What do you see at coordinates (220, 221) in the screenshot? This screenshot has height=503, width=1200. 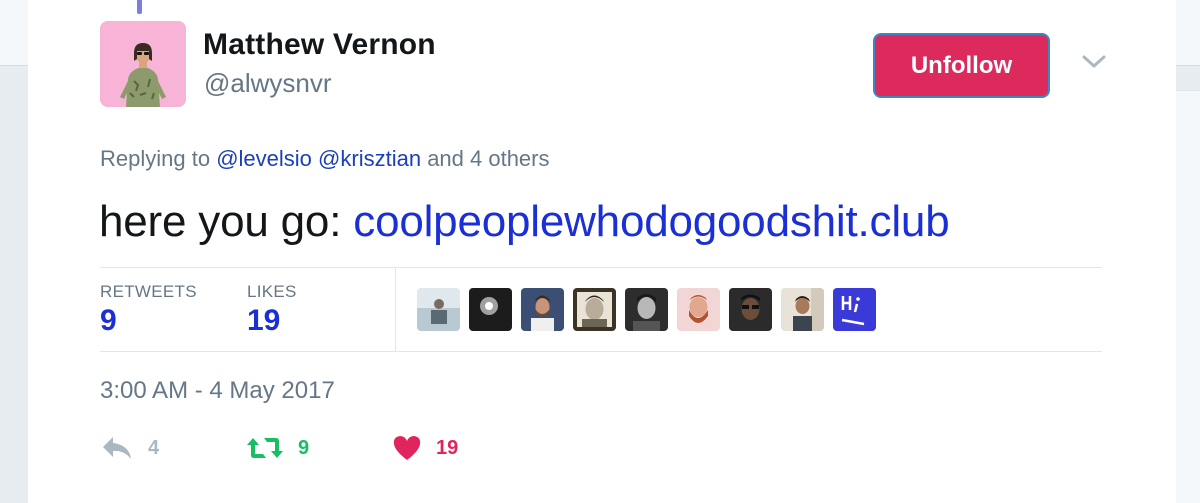 I see `tweet-text-prefix: here you go:` at bounding box center [220, 221].